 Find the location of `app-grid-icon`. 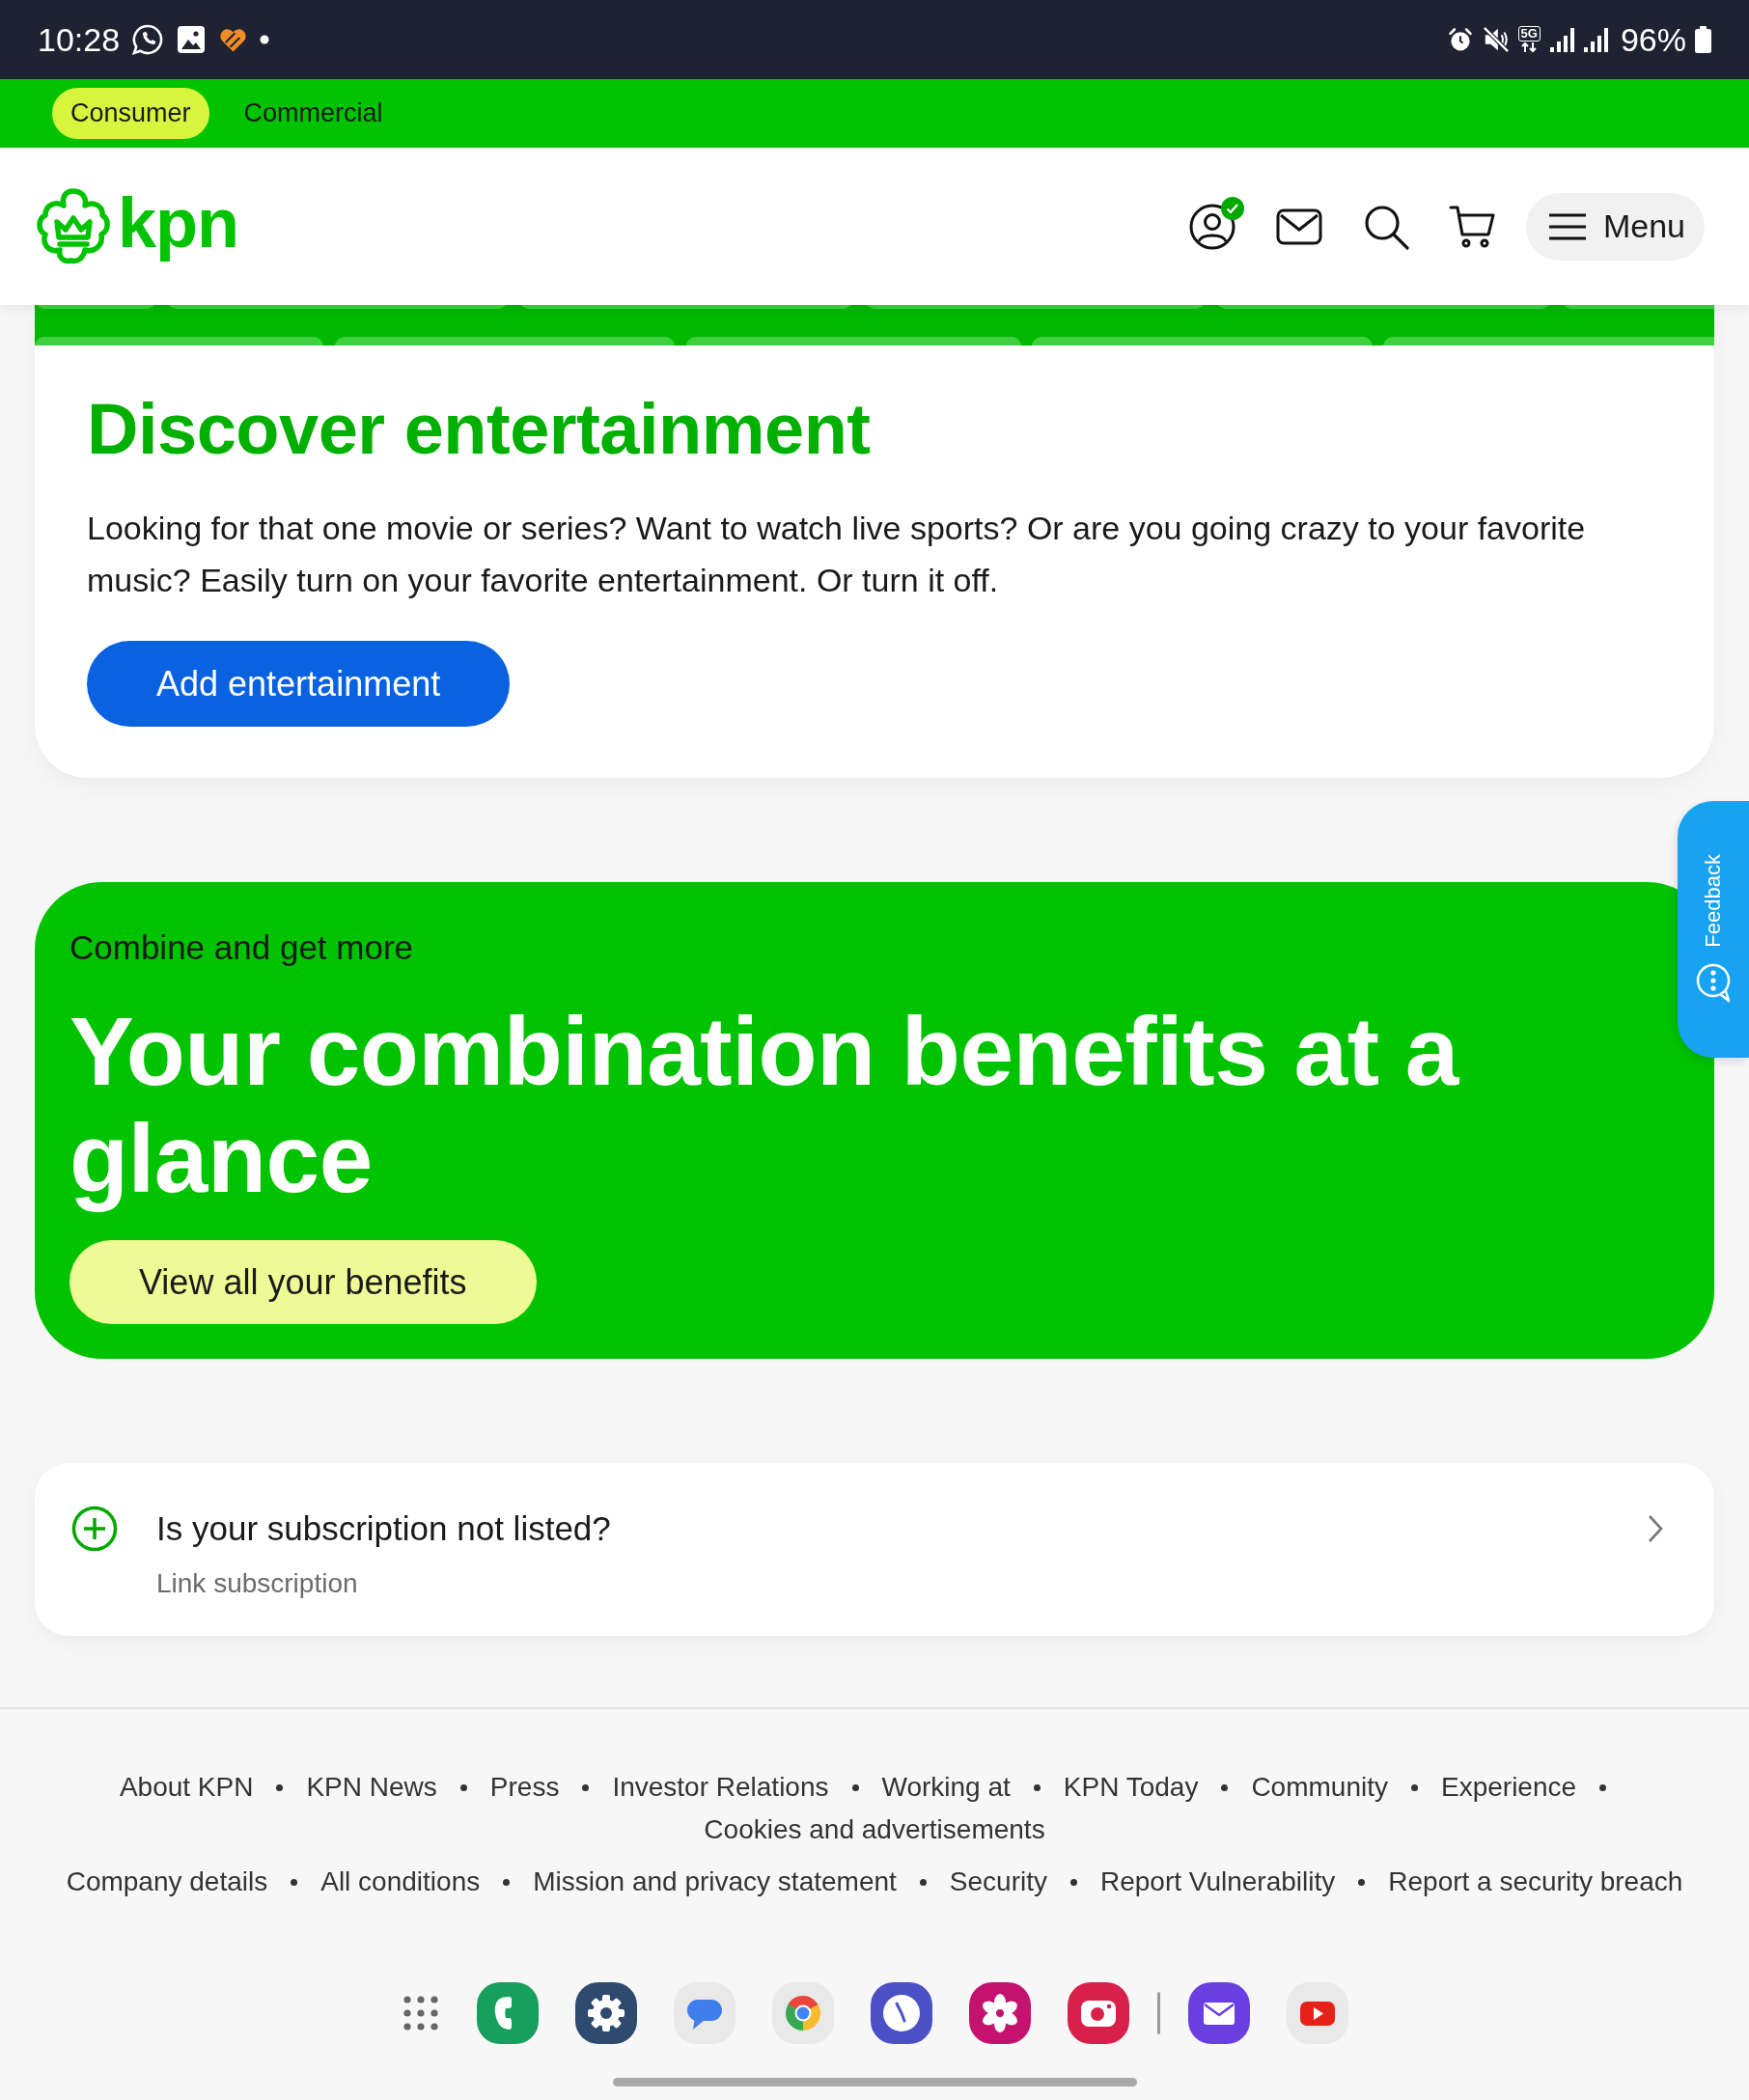

app-grid-icon is located at coordinates (421, 2013).